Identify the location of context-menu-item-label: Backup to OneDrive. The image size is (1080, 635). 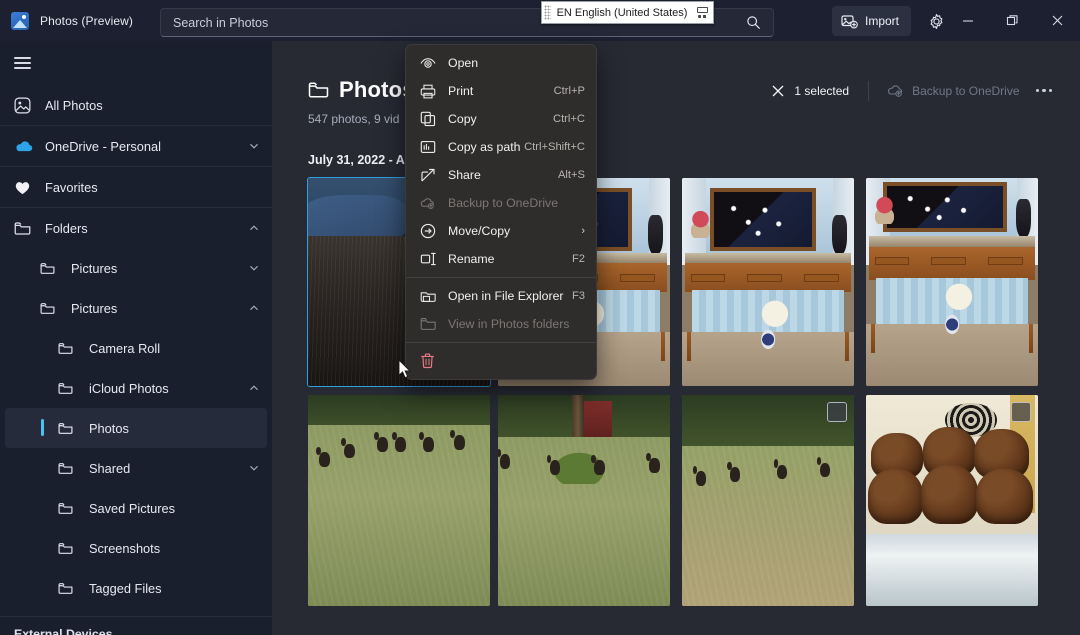
(503, 203).